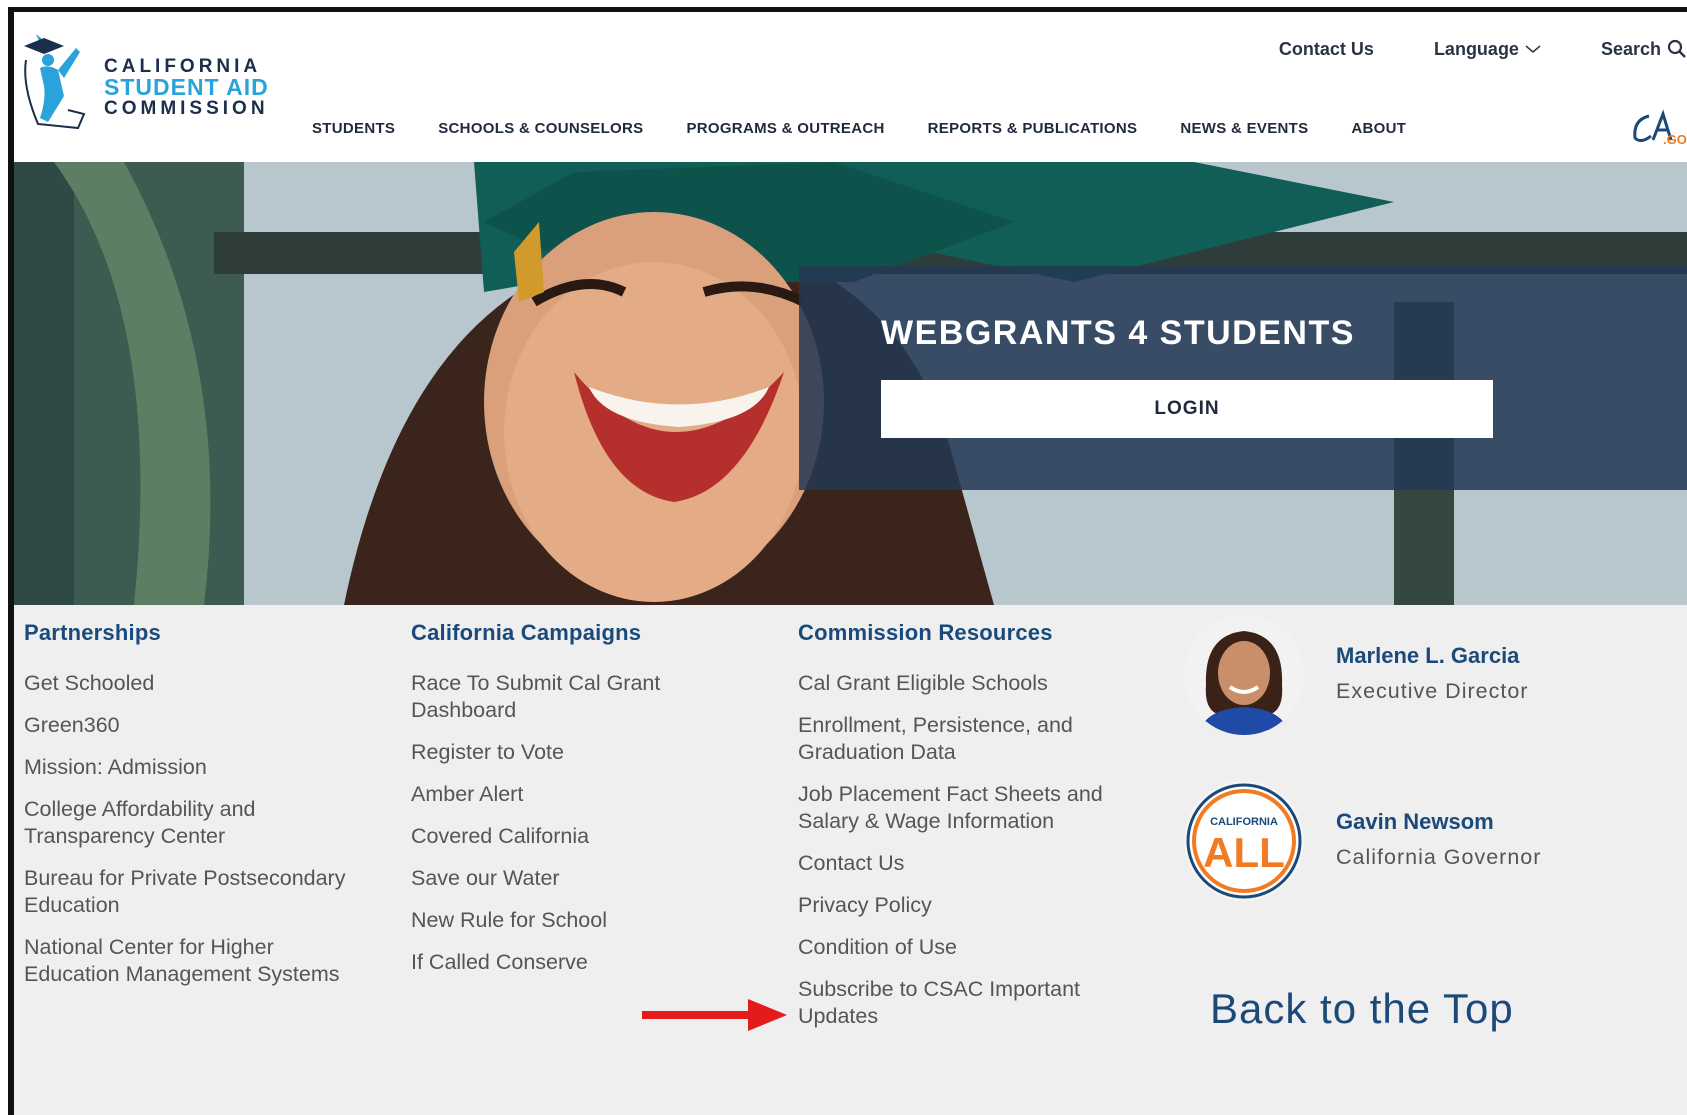 The image size is (1687, 1115). I want to click on contact-us-link: Contact Us, so click(1326, 49).